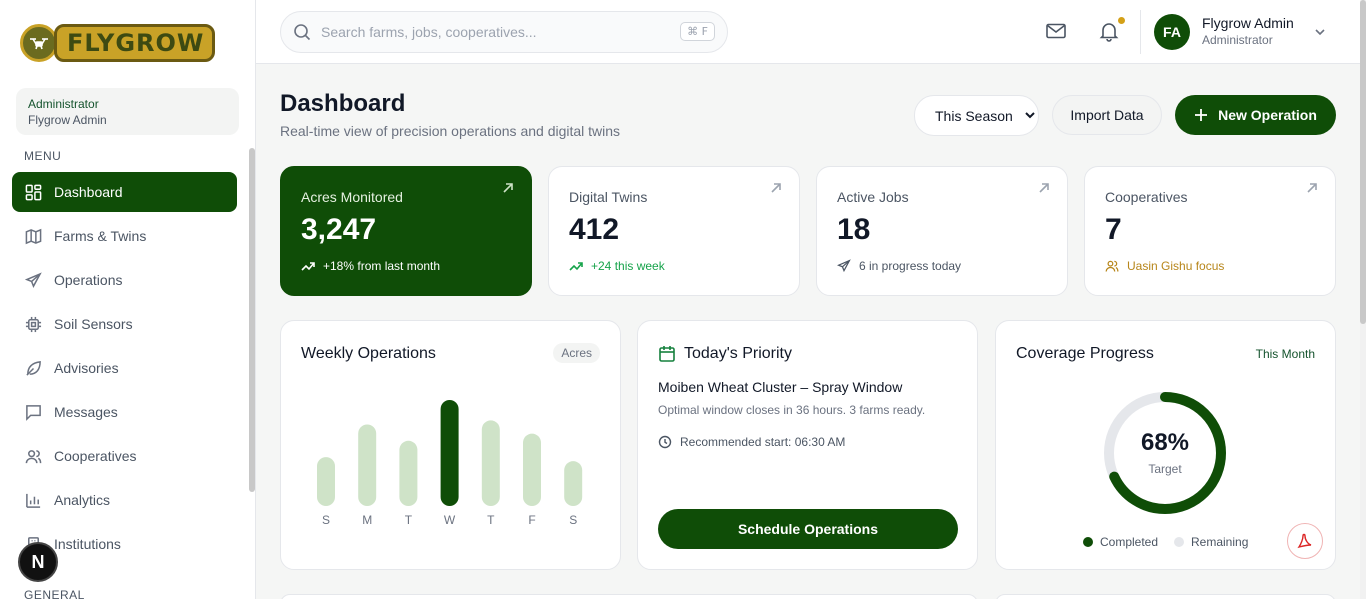 The image size is (1366, 599). I want to click on search-shortcut-hint: ⌘ F, so click(697, 31).